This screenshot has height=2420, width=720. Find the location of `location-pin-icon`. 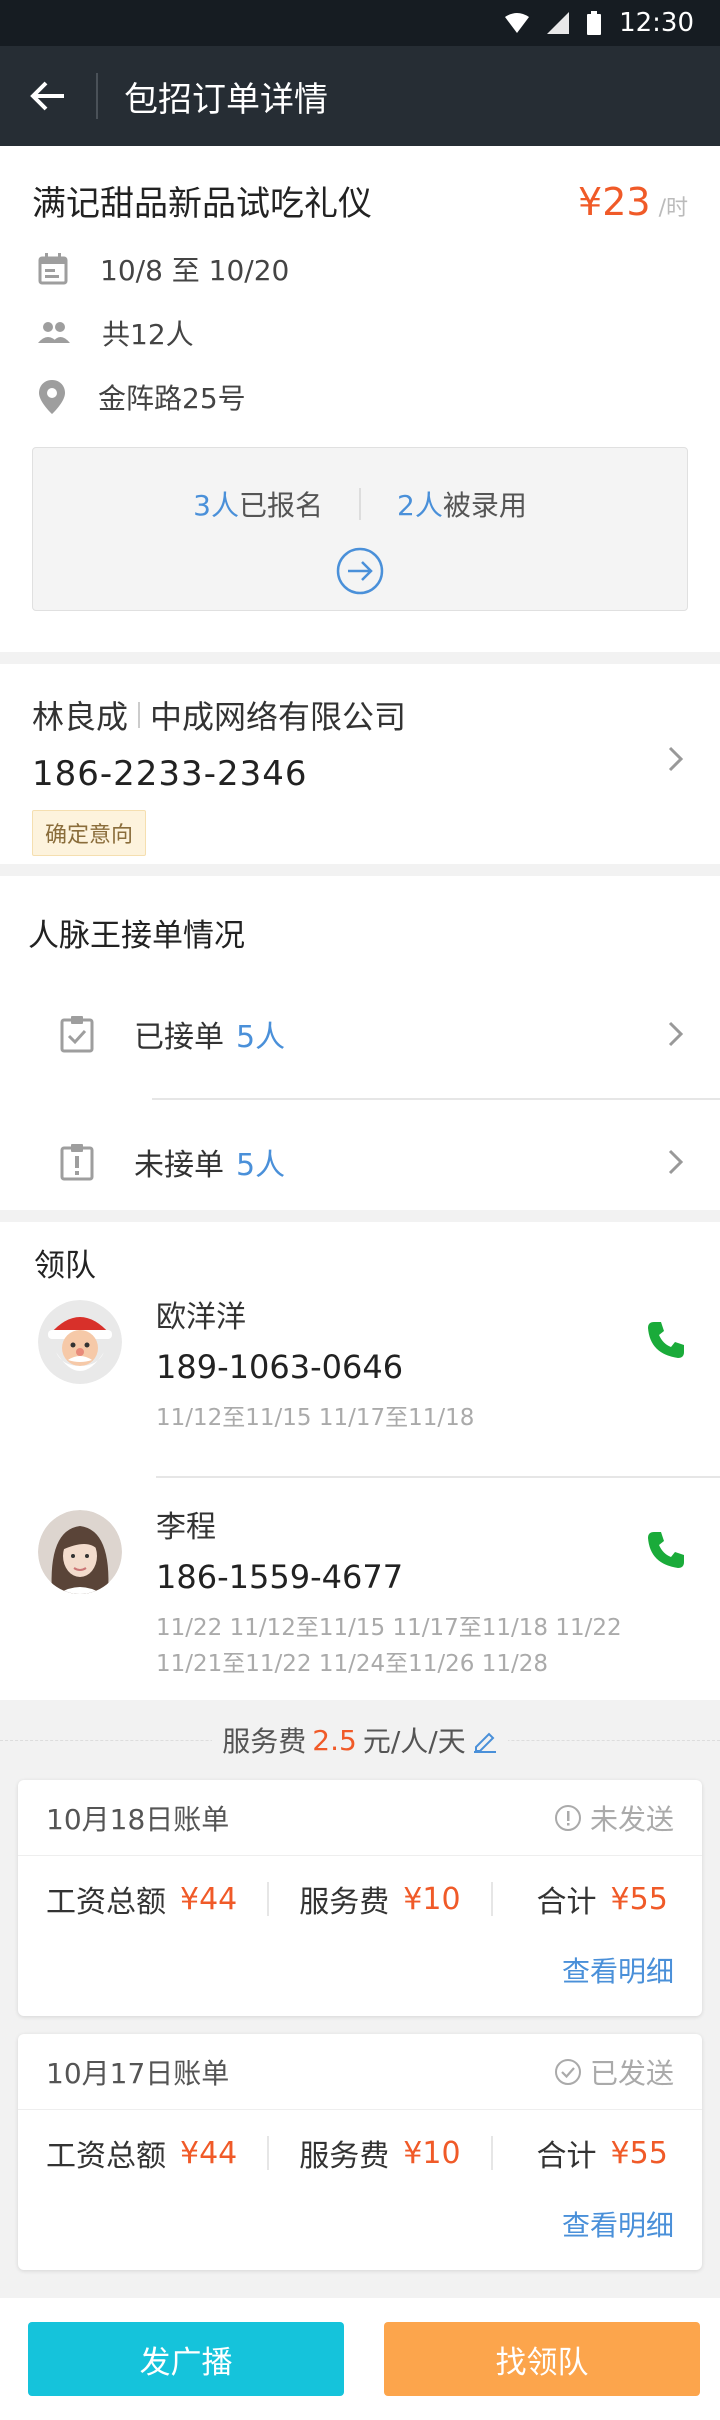

location-pin-icon is located at coordinates (52, 397).